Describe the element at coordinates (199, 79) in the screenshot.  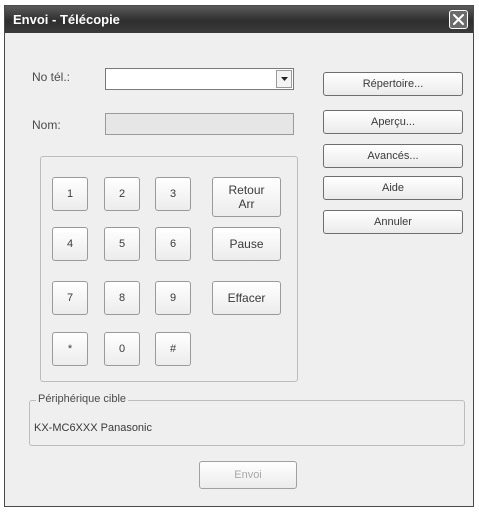
I see `number-combobox` at that location.